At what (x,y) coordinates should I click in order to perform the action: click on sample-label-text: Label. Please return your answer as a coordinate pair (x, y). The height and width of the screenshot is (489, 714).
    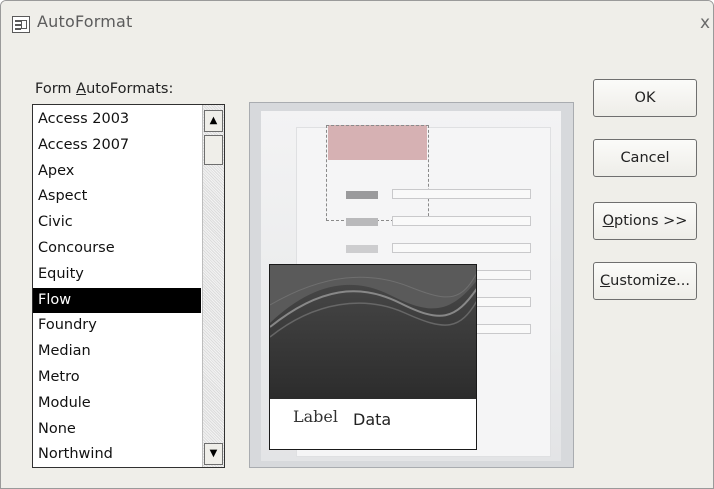
    Looking at the image, I should click on (315, 416).